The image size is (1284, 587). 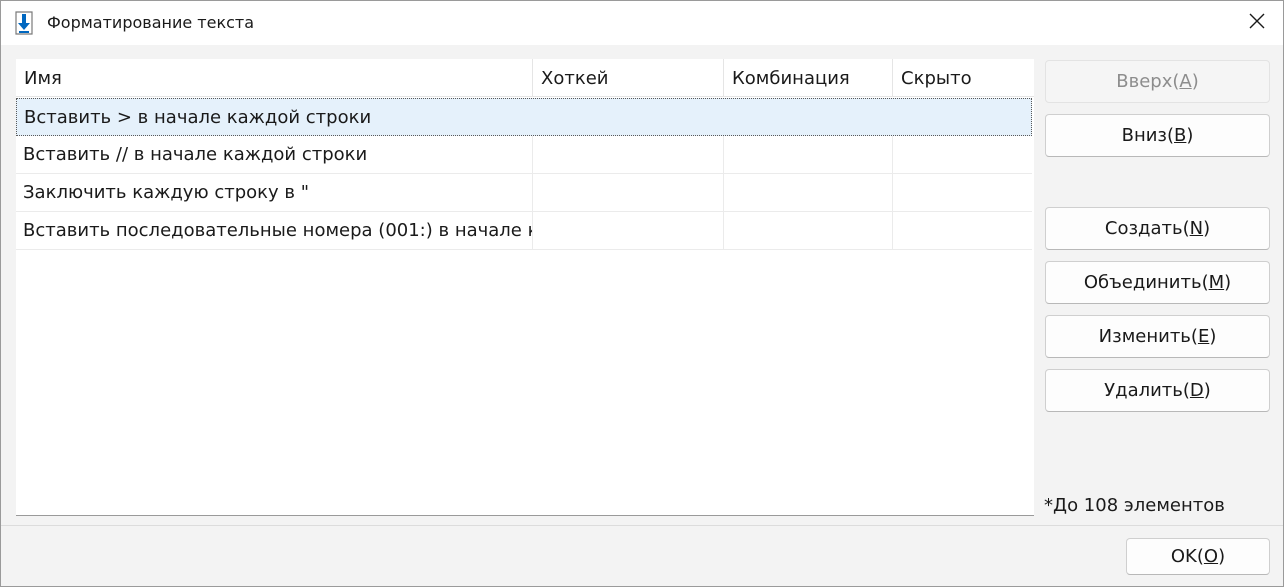 What do you see at coordinates (198, 117) in the screenshot?
I see `cell-name: Вставить > в начале каждой строки` at bounding box center [198, 117].